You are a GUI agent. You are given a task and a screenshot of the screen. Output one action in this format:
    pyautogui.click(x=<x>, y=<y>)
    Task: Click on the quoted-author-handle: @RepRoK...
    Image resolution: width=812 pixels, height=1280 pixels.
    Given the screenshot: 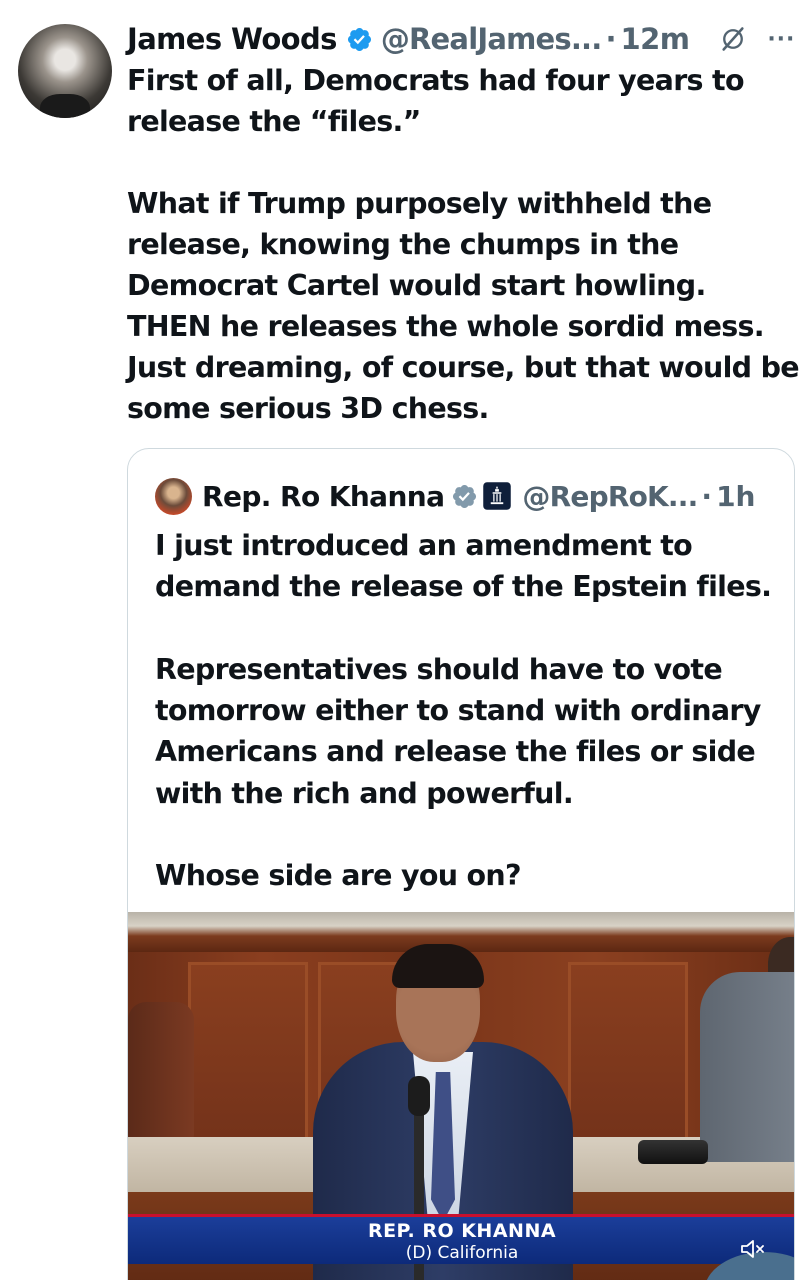 What is the action you would take?
    pyautogui.click(x=610, y=496)
    